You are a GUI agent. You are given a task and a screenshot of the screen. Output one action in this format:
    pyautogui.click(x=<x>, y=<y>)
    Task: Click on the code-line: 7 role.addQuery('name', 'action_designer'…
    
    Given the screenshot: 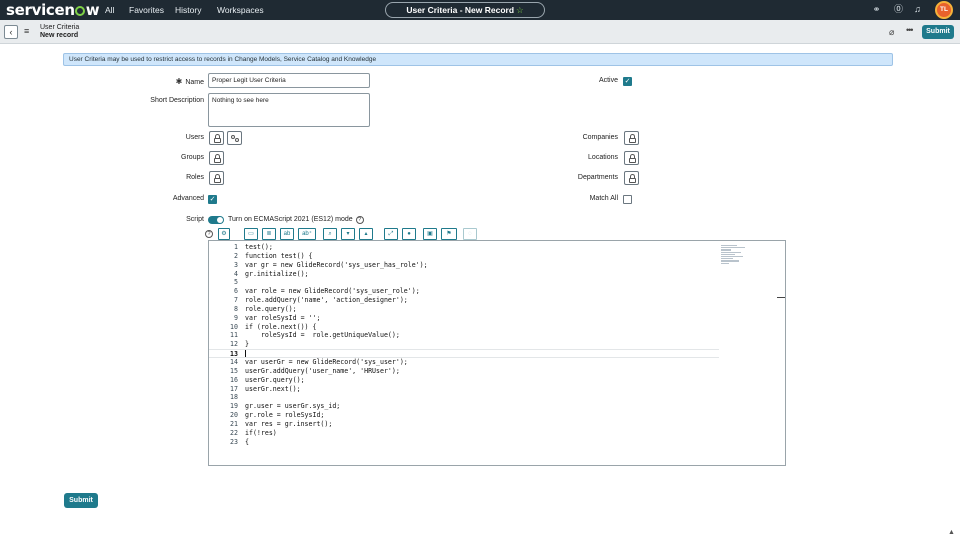 What is the action you would take?
    pyautogui.click(x=464, y=300)
    